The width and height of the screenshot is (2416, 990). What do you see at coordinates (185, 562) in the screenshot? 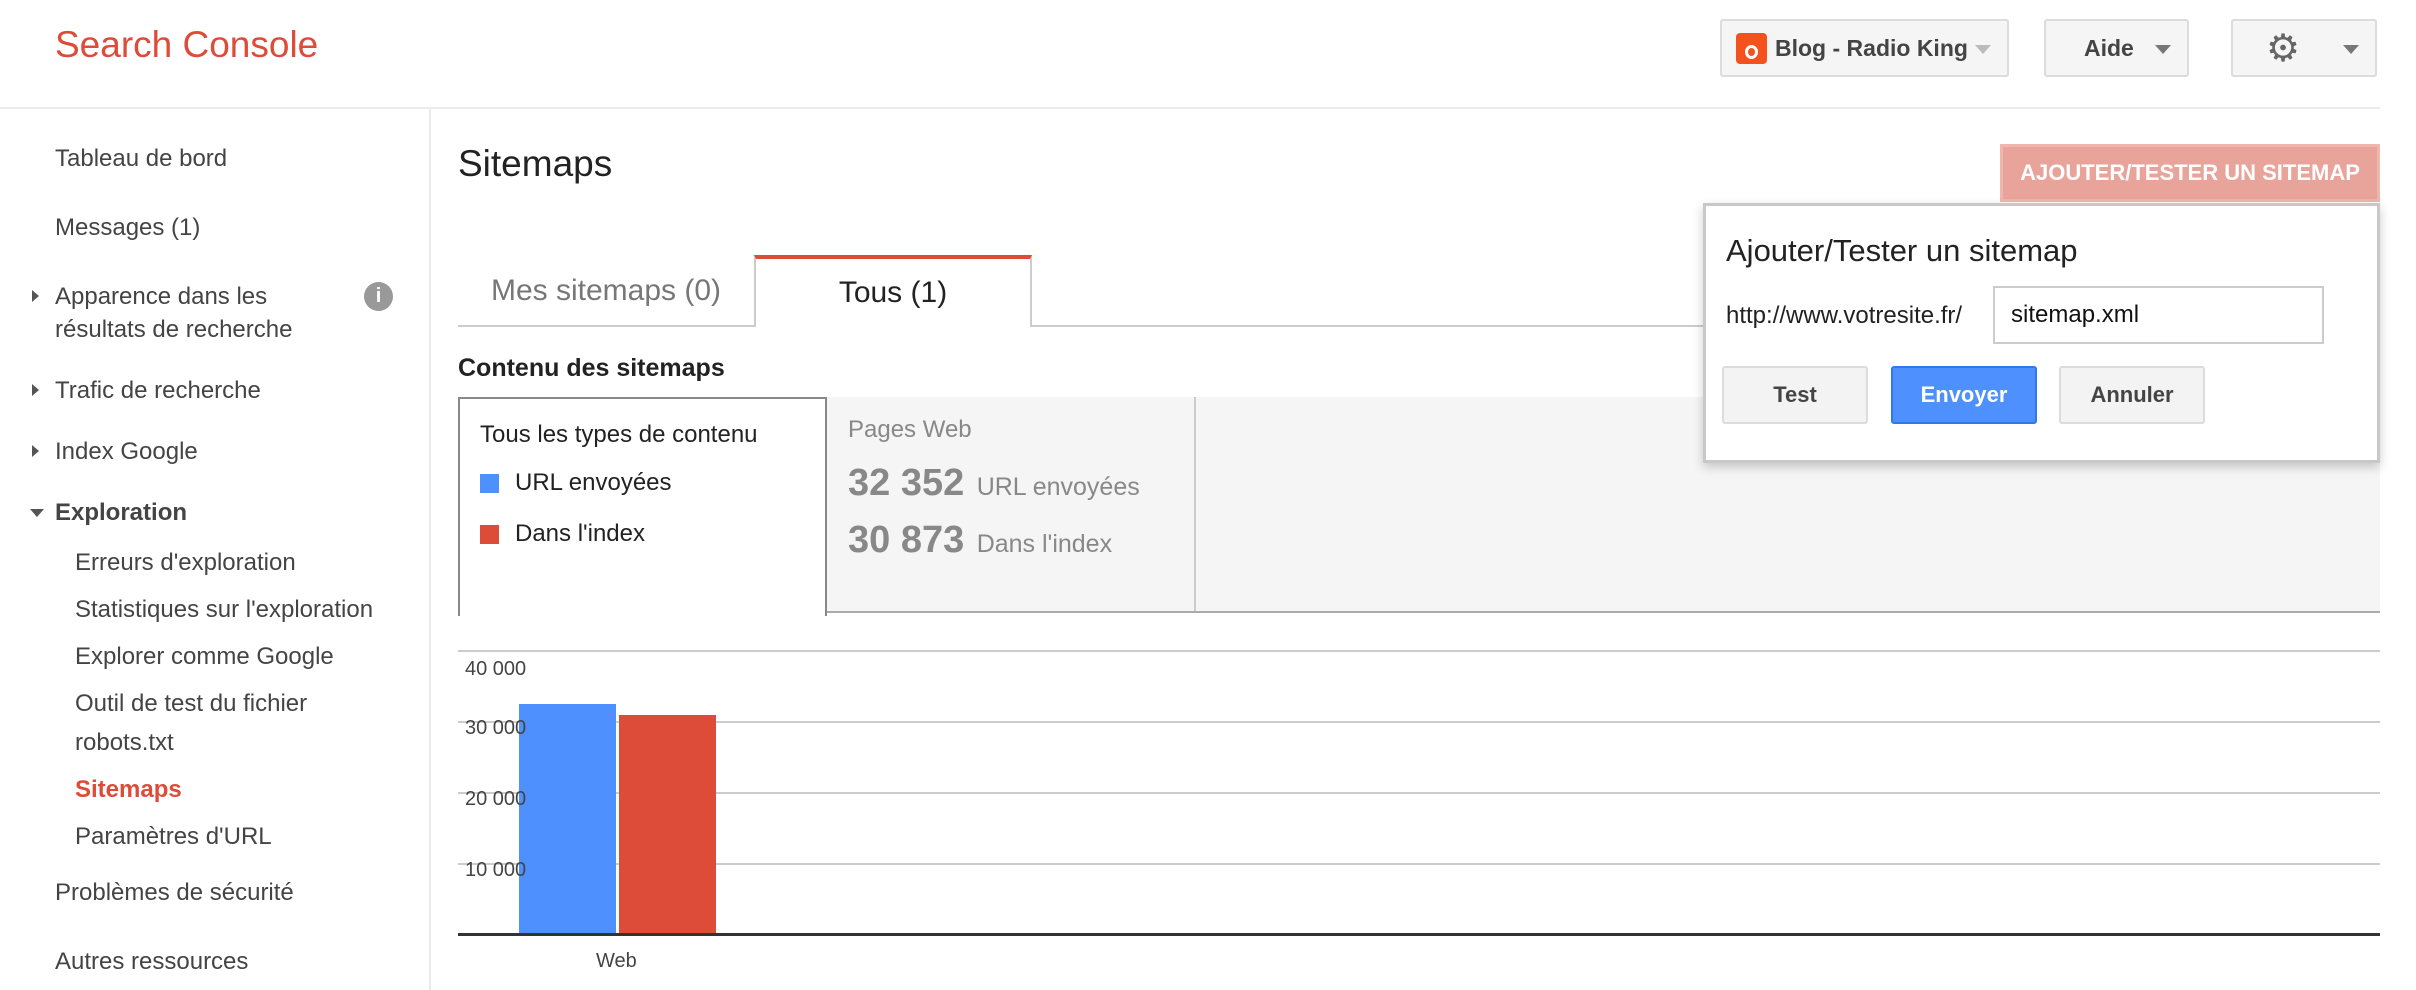
I see `sidebar-item-crawl-errors: Erreurs d'exploration` at bounding box center [185, 562].